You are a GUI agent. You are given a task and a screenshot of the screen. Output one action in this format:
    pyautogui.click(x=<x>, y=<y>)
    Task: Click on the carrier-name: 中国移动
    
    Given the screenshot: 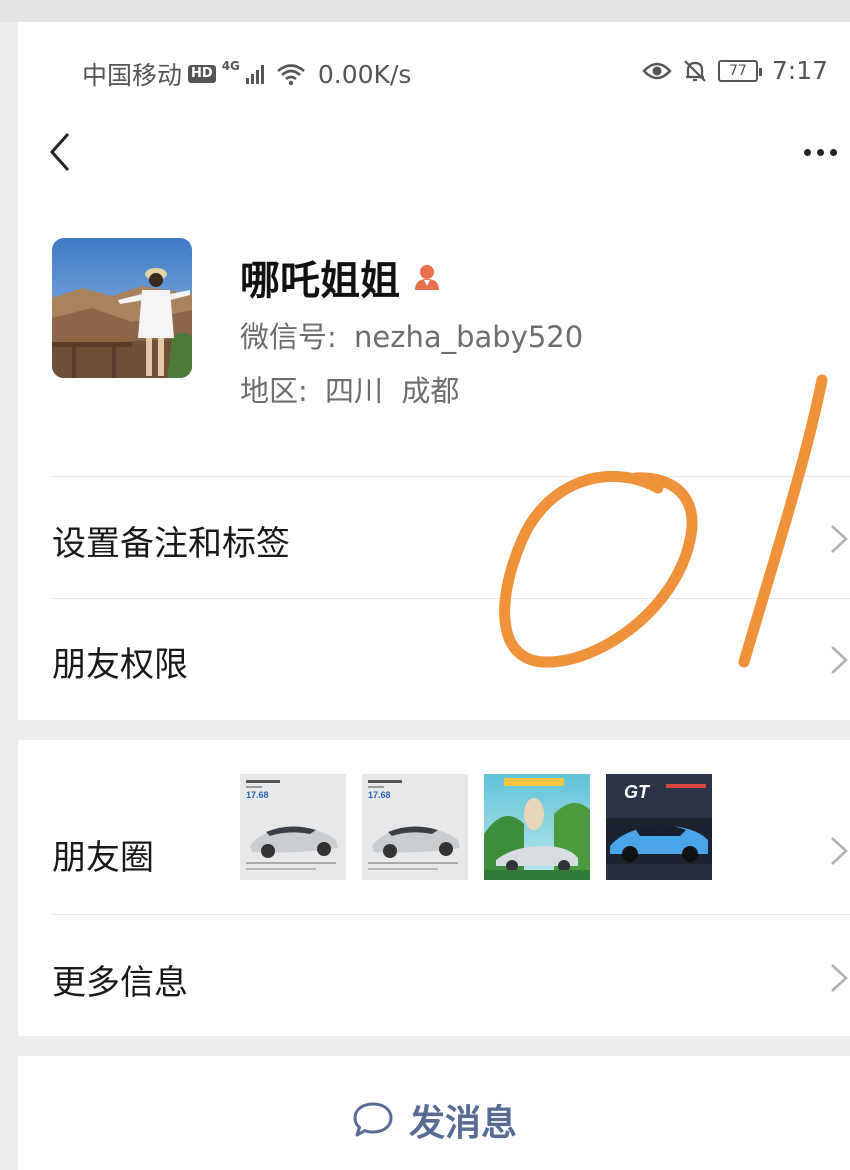 What is the action you would take?
    pyautogui.click(x=132, y=75)
    